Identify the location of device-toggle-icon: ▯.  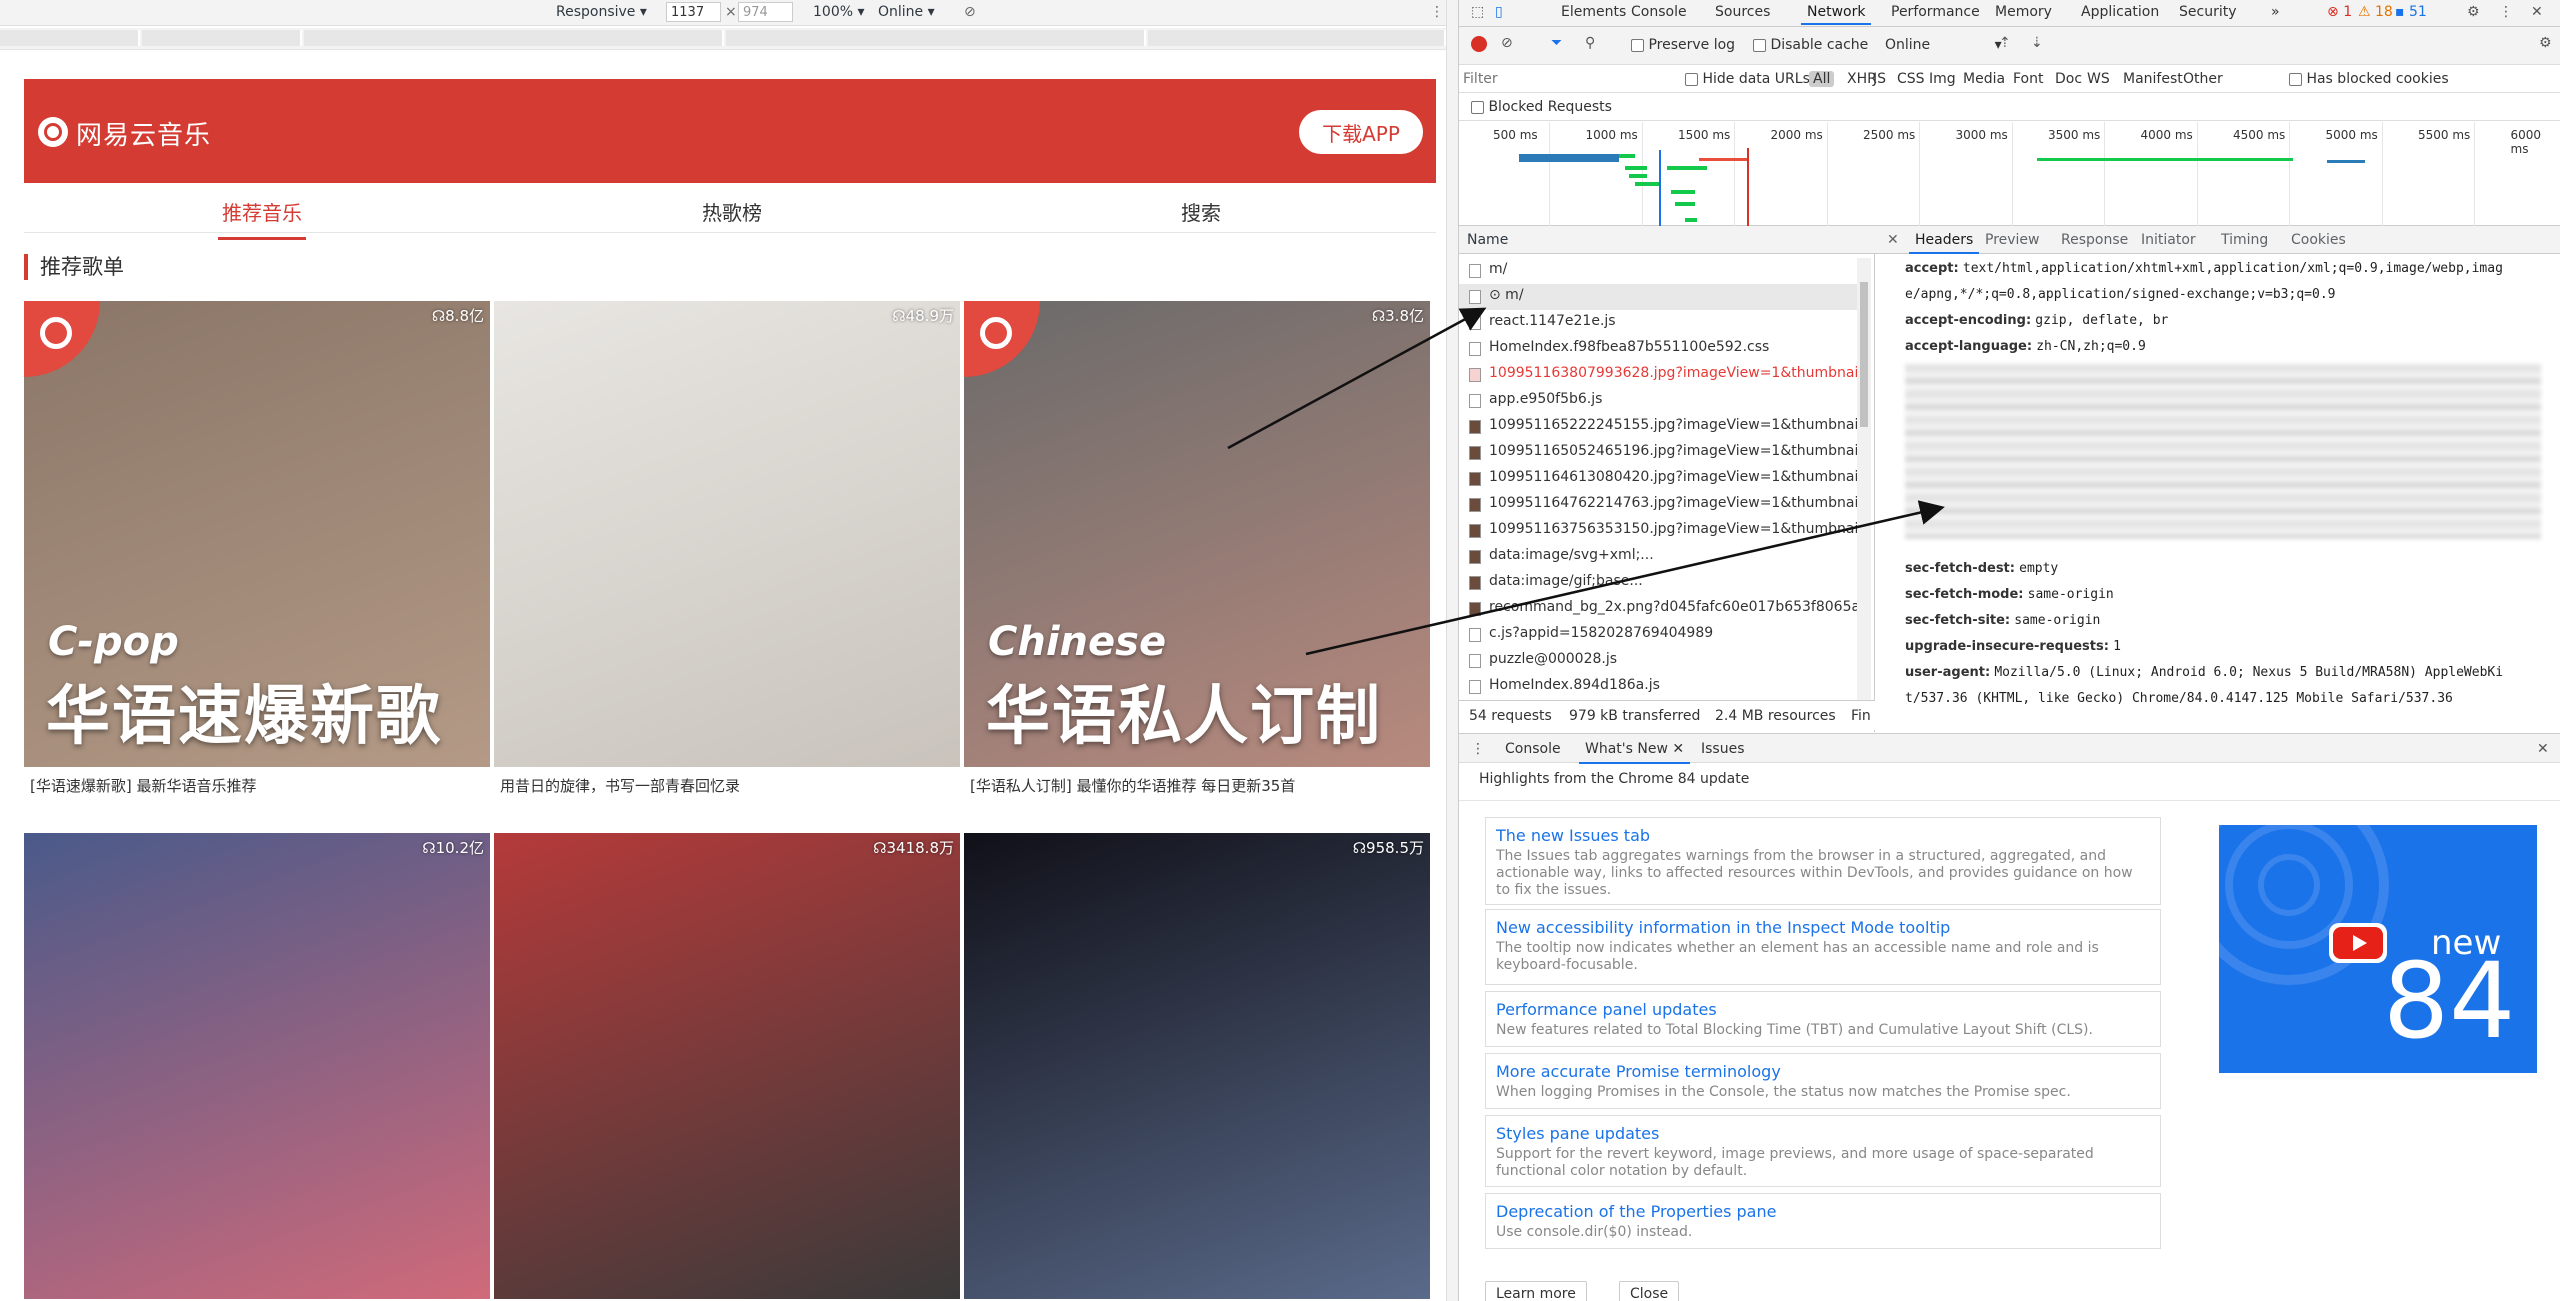
(1499, 12).